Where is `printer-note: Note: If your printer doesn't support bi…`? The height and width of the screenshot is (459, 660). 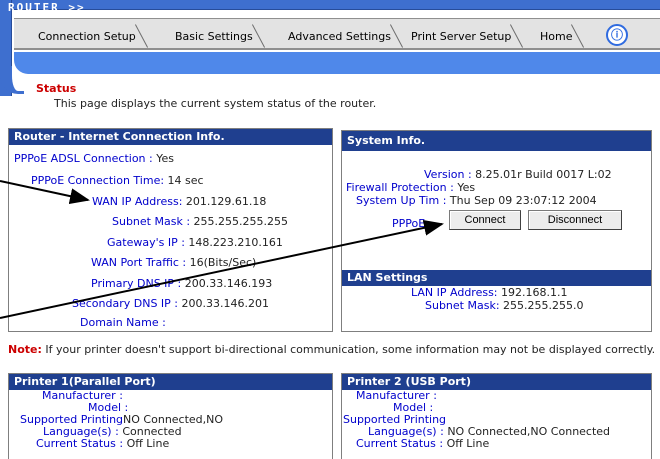 printer-note: Note: If your printer doesn't support bi… is located at coordinates (332, 349).